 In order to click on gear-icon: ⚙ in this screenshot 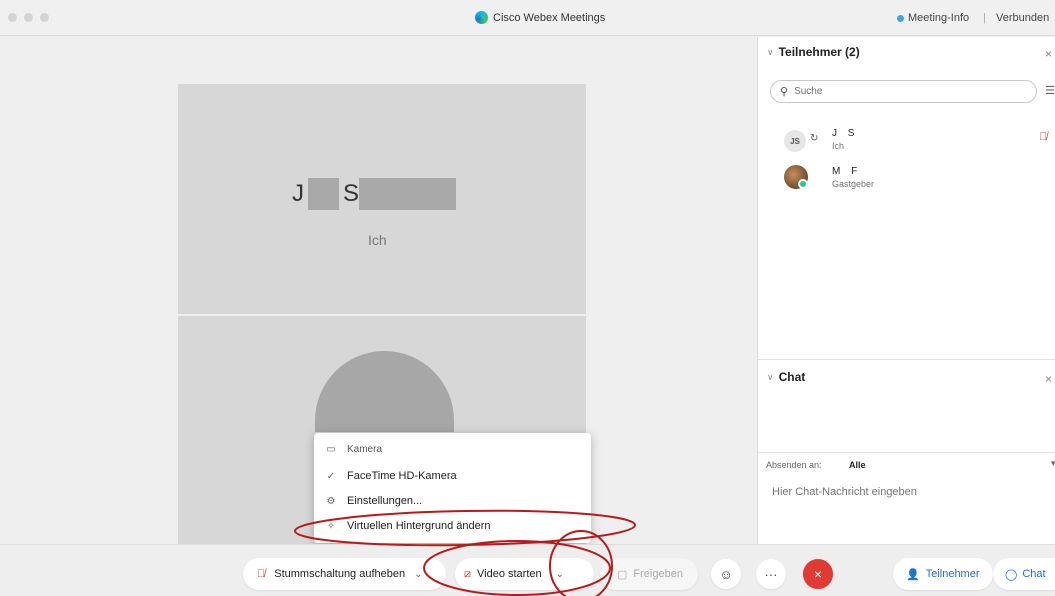, I will do `click(331, 501)`.